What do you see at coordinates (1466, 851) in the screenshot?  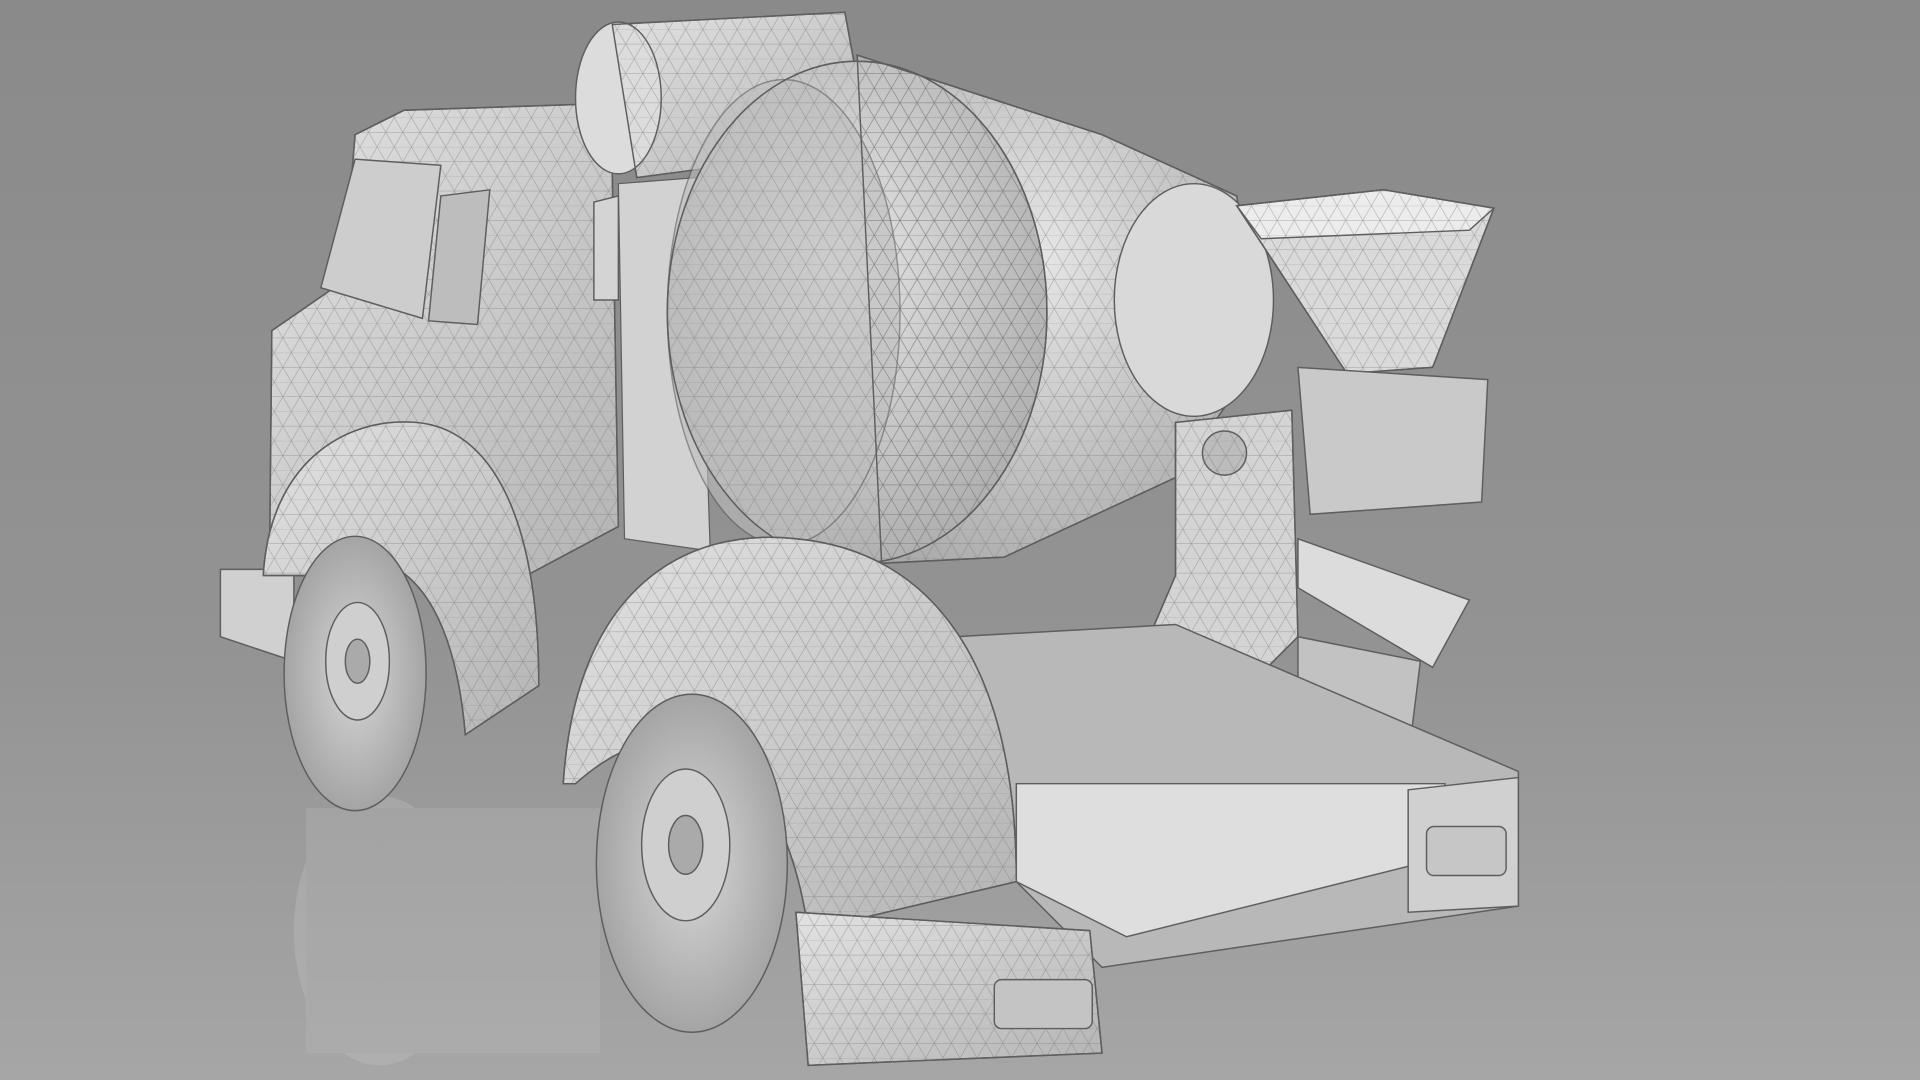 I see `tail-light-right` at bounding box center [1466, 851].